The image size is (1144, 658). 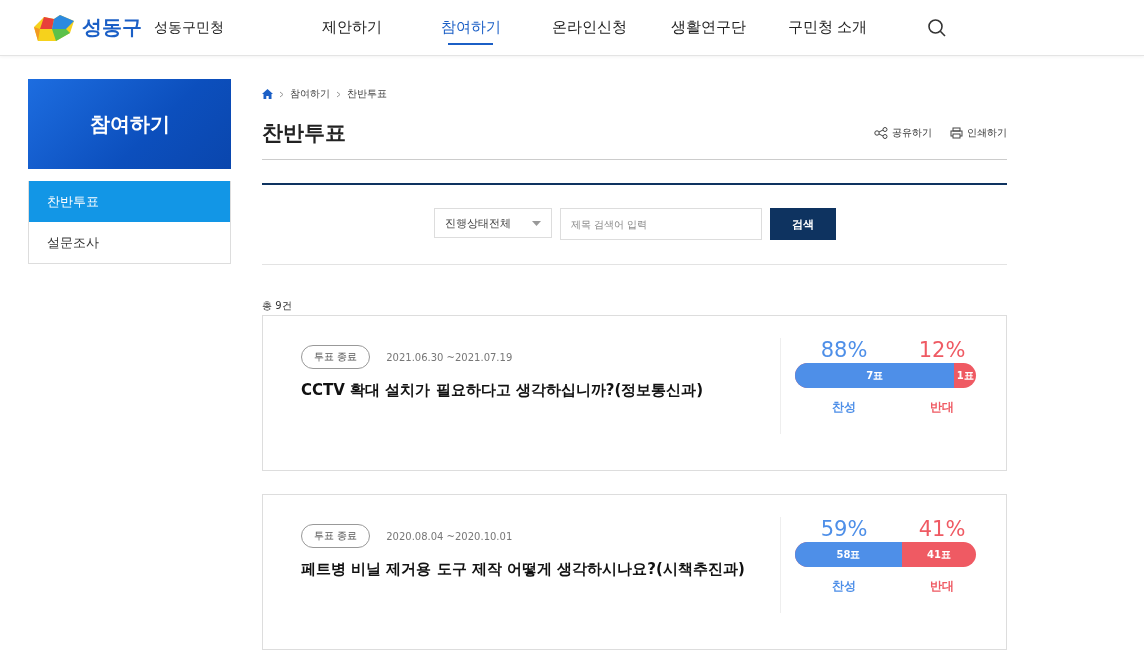 What do you see at coordinates (492, 223) in the screenshot?
I see `status-select: 진행상태전체` at bounding box center [492, 223].